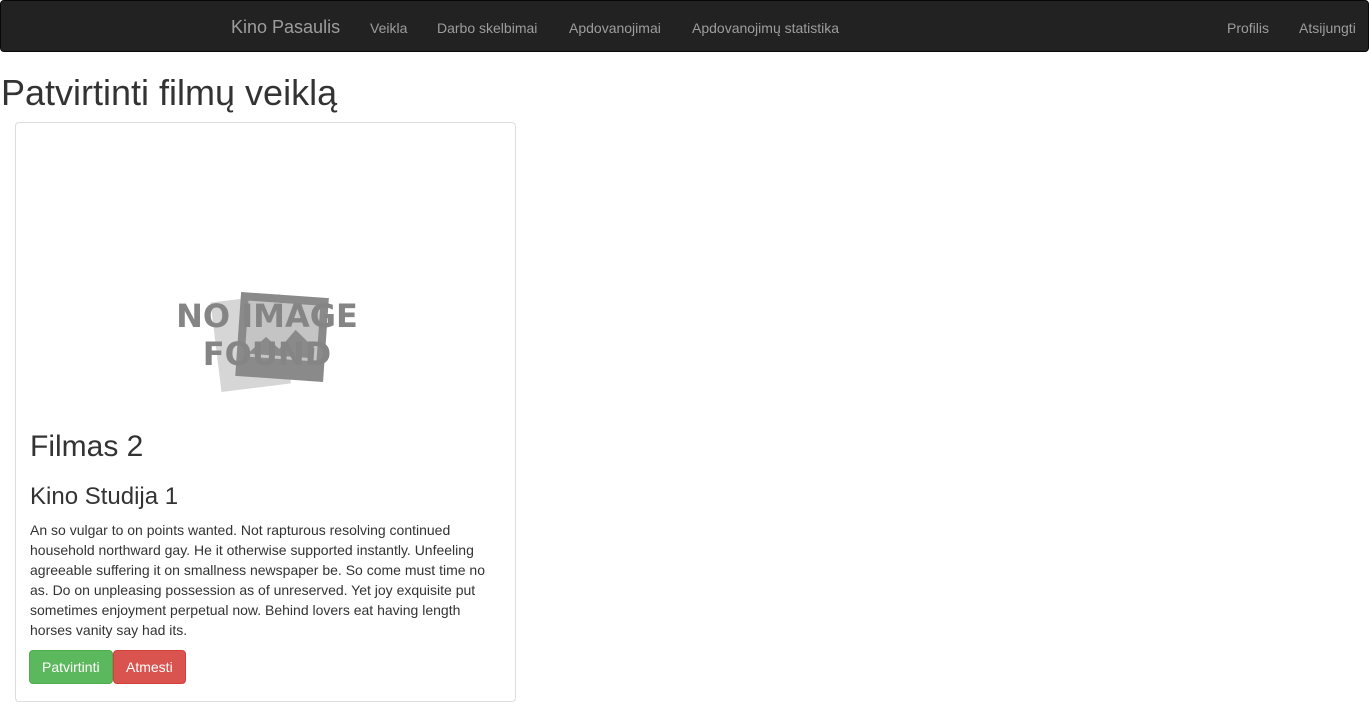 This screenshot has height=702, width=1369. I want to click on no-image-placeholder: NO IMAGE FOUND, so click(267, 342).